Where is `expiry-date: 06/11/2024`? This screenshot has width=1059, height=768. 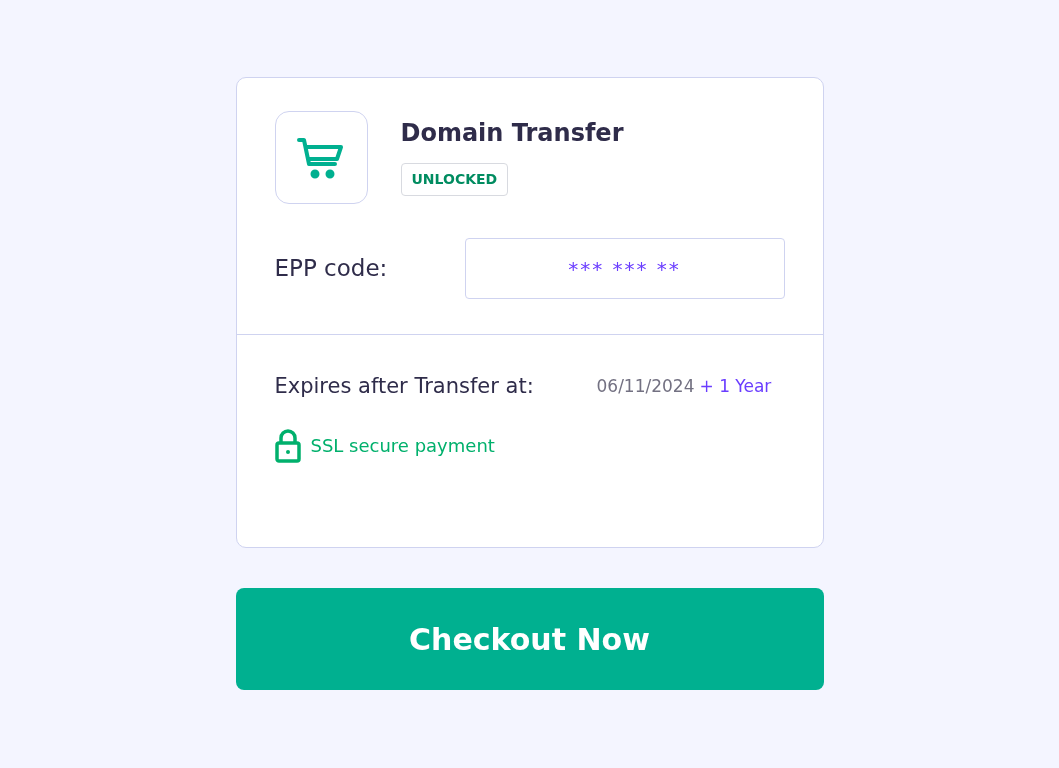
expiry-date: 06/11/2024 is located at coordinates (645, 386).